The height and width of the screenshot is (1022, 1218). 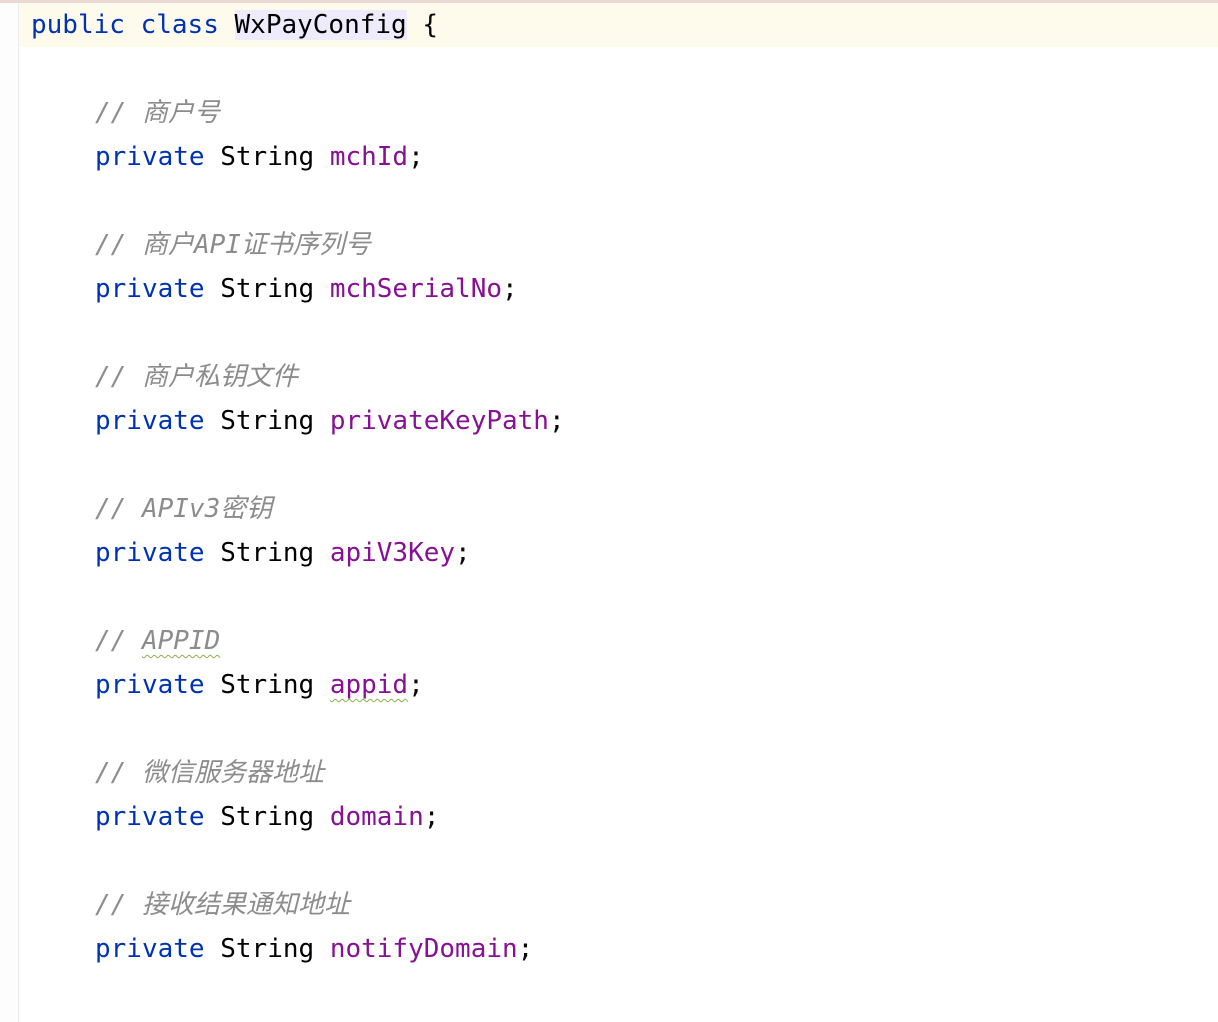 I want to click on comment-line: // 接收结果通知地址, so click(x=190, y=905).